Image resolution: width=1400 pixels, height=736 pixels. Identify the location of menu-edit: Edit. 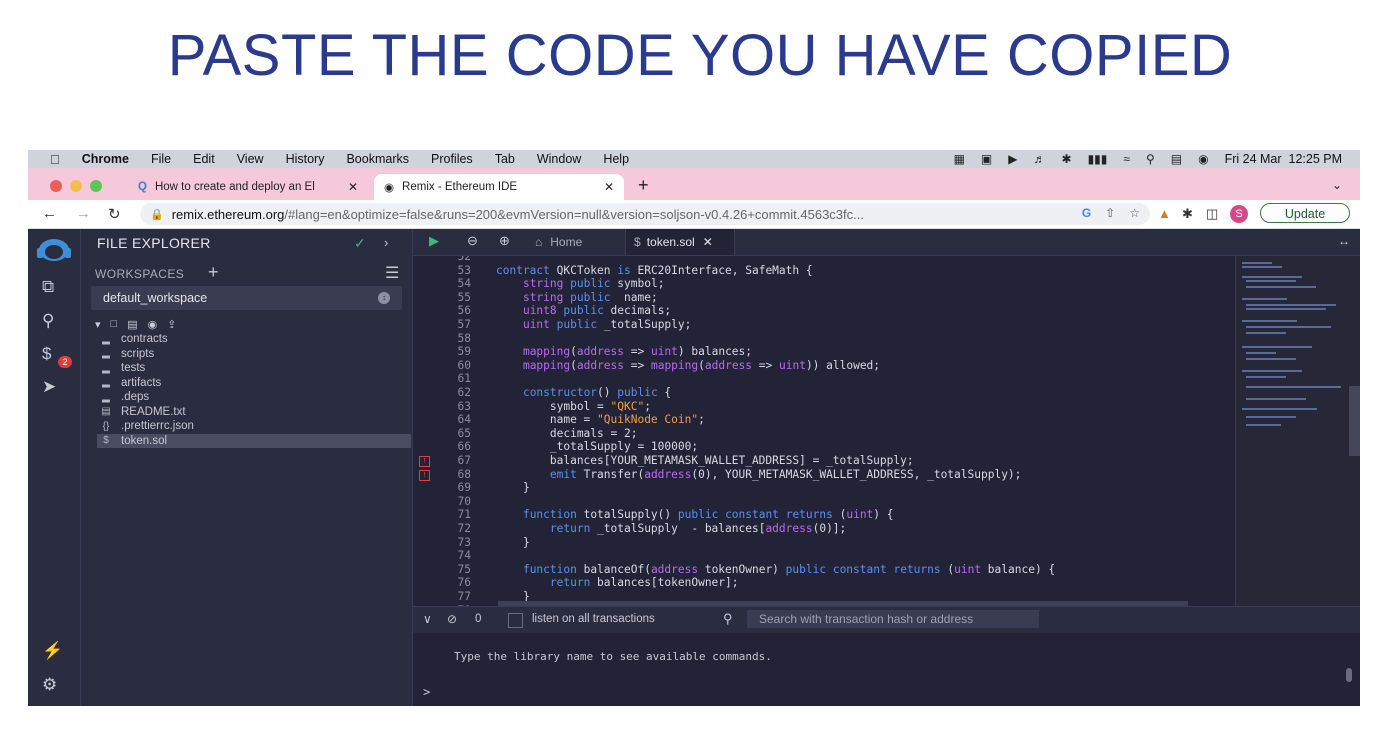
(204, 159).